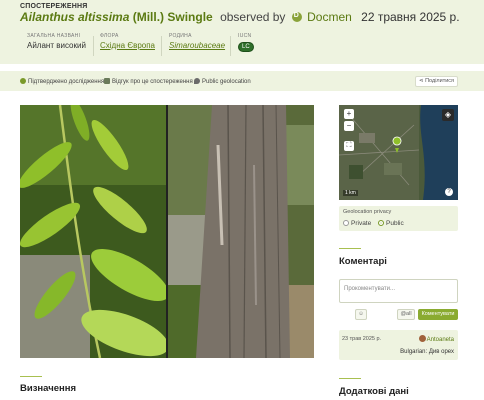  Describe the element at coordinates (349, 126) in the screenshot. I see `zoom-out-button: −` at that location.